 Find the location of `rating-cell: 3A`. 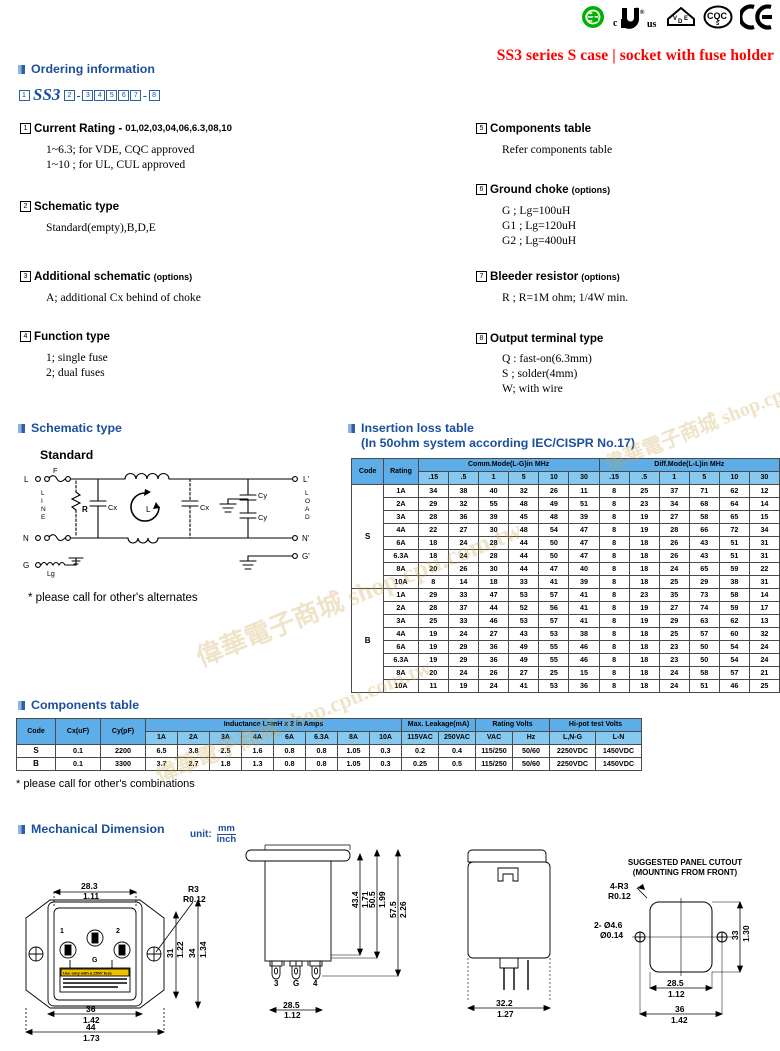

rating-cell: 3A is located at coordinates (401, 621).